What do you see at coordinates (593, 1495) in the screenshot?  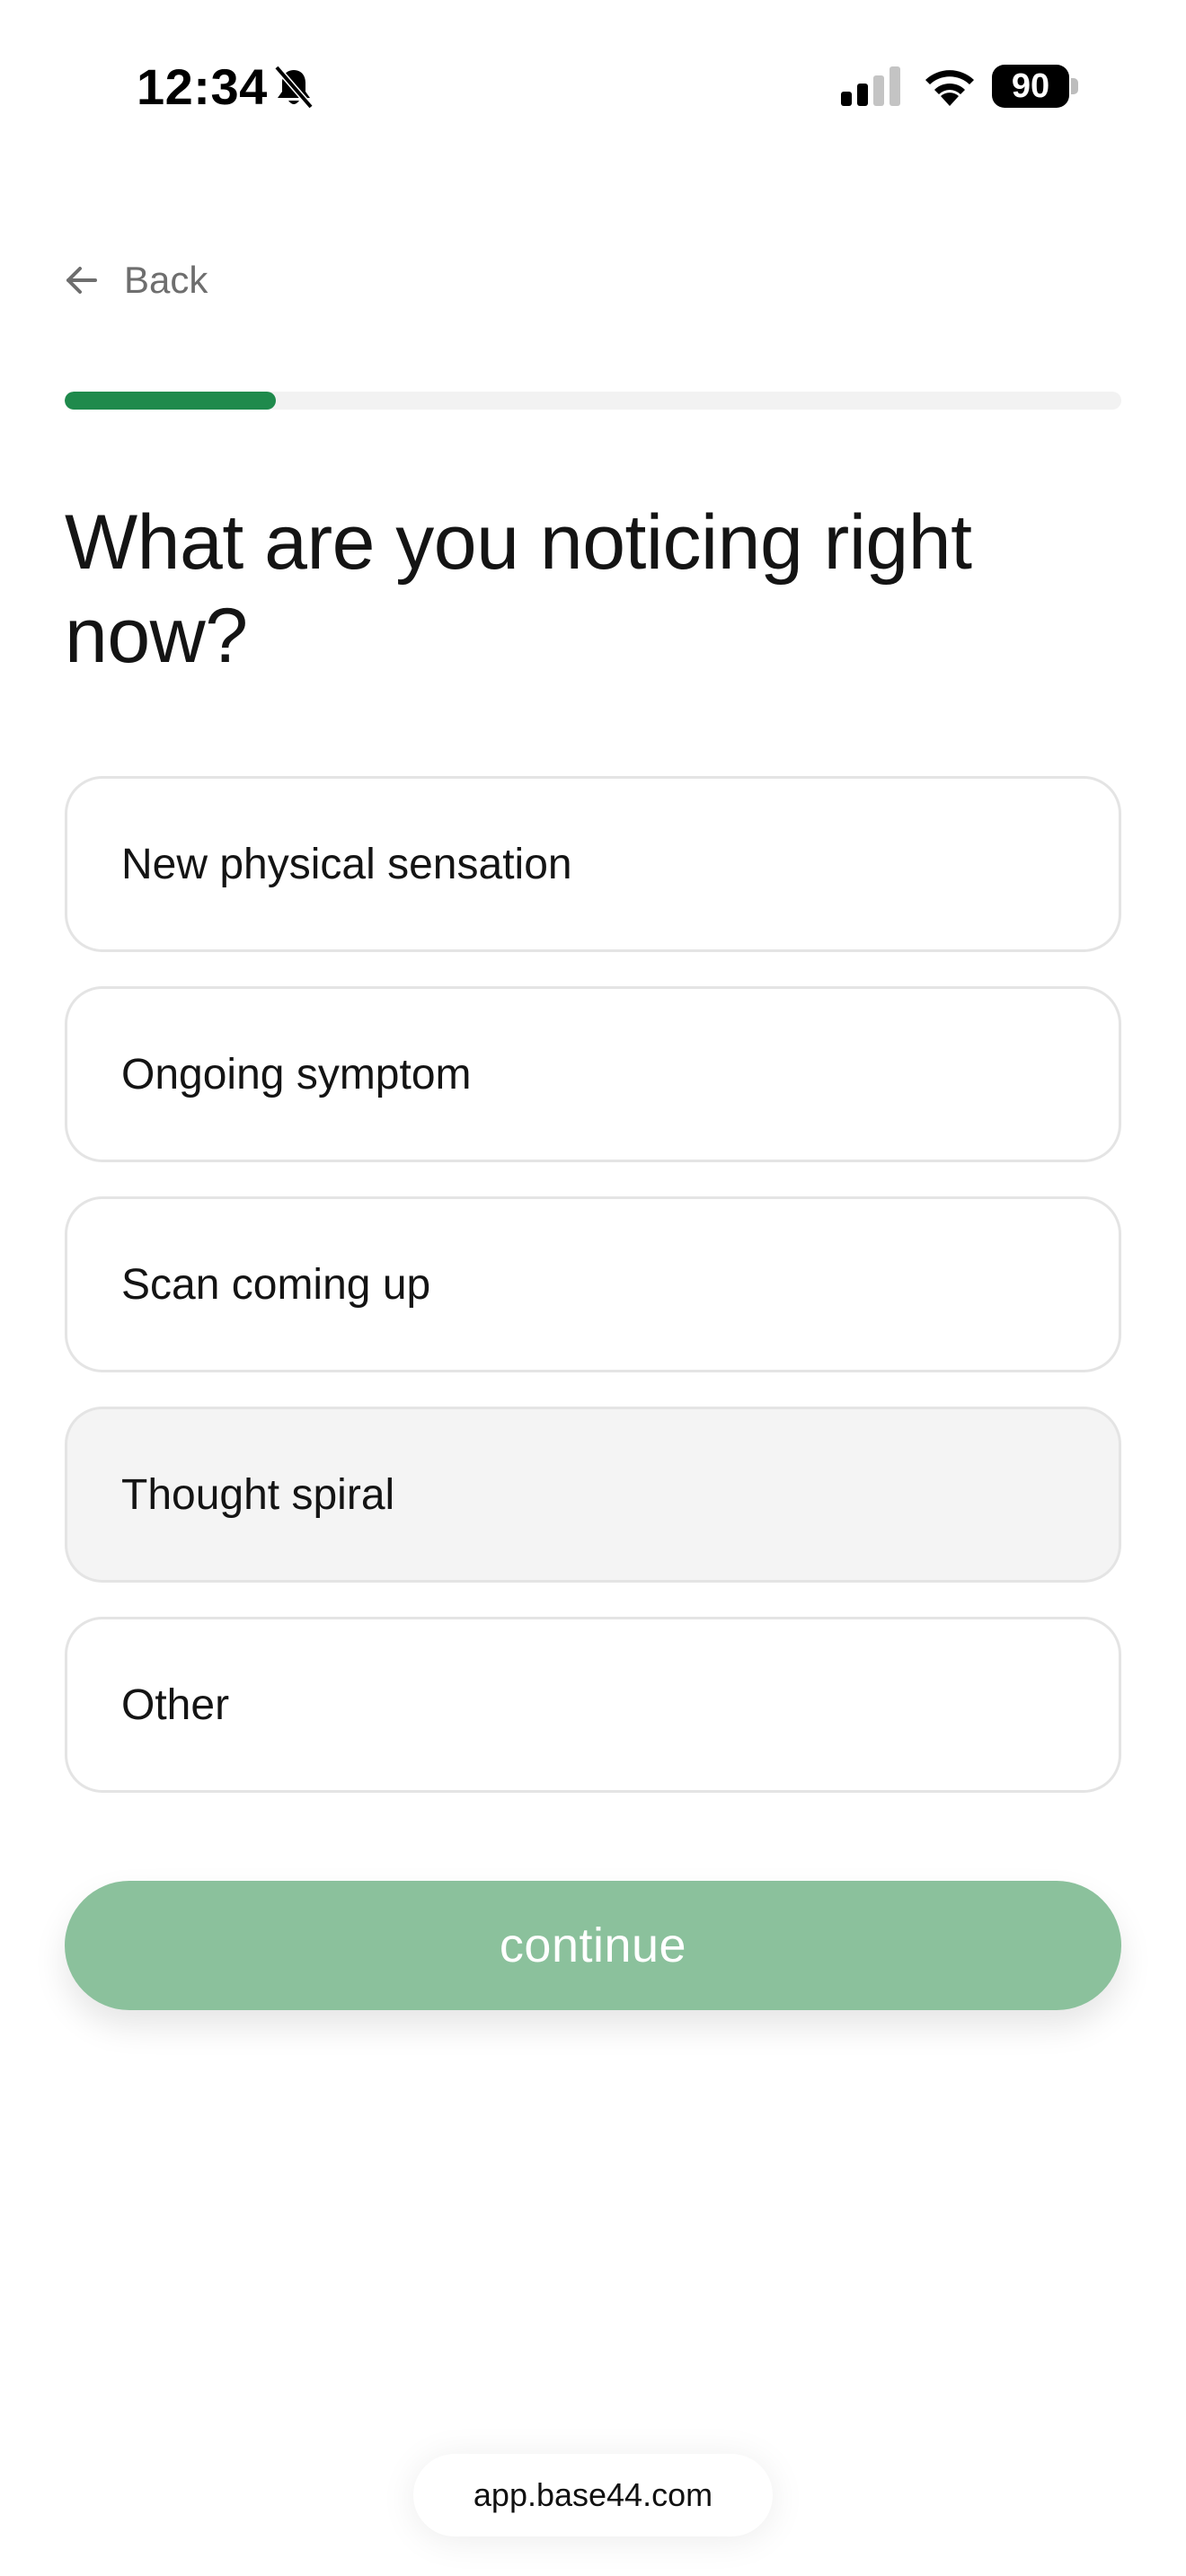 I see `option-thought-spiral: Thought spiral` at bounding box center [593, 1495].